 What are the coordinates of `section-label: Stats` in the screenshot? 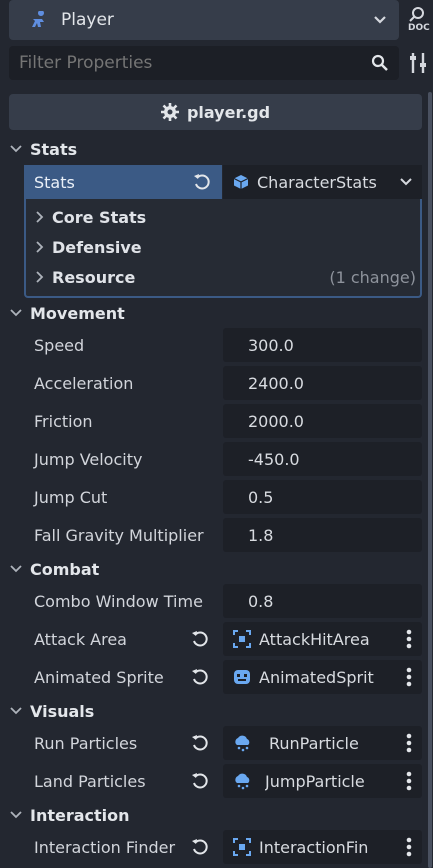 It's located at (54, 149).